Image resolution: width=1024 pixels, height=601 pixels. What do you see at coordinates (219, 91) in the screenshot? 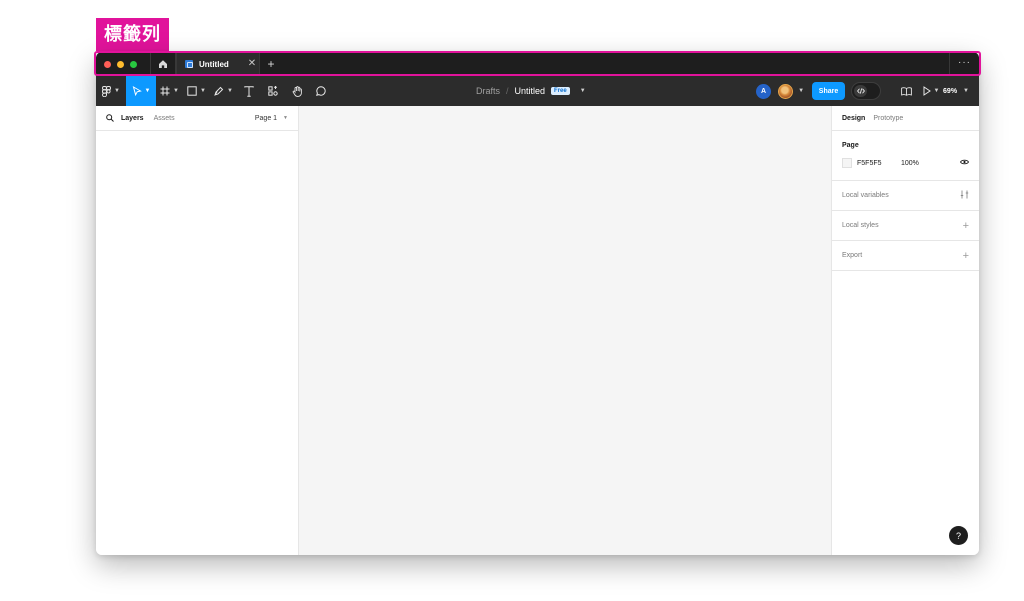
I see `pen-icon` at bounding box center [219, 91].